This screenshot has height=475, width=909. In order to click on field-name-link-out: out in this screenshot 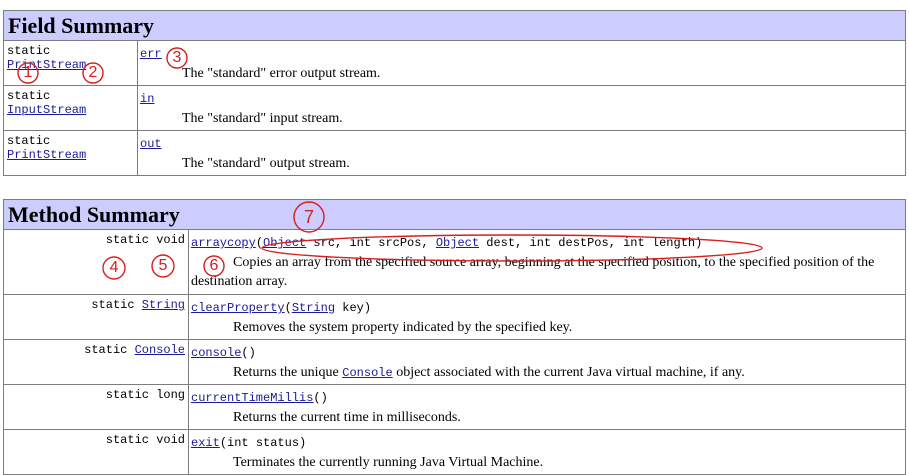, I will do `click(151, 144)`.